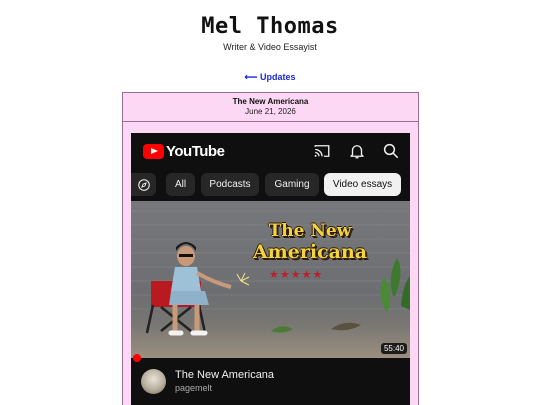  What do you see at coordinates (270, 384) in the screenshot?
I see `video-meta: The New Americana pagemelt` at bounding box center [270, 384].